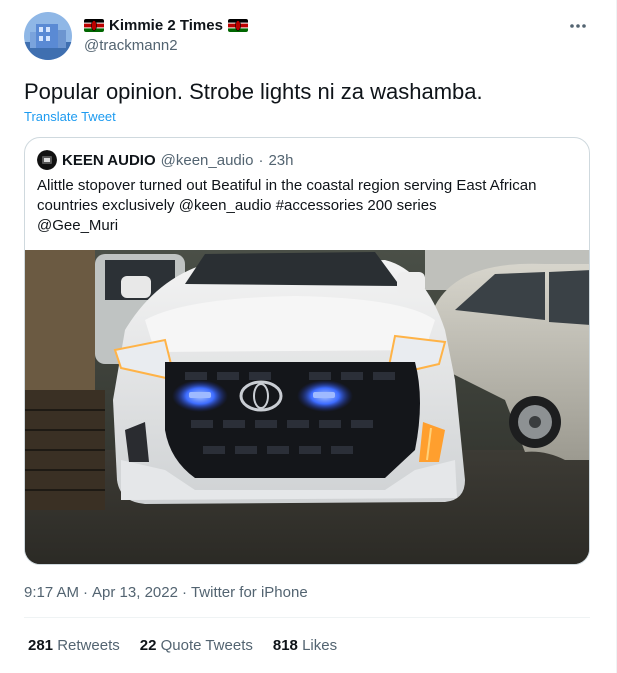 The height and width of the screenshot is (673, 617). What do you see at coordinates (249, 592) in the screenshot?
I see `tweet-source: Twitter for iPhone` at bounding box center [249, 592].